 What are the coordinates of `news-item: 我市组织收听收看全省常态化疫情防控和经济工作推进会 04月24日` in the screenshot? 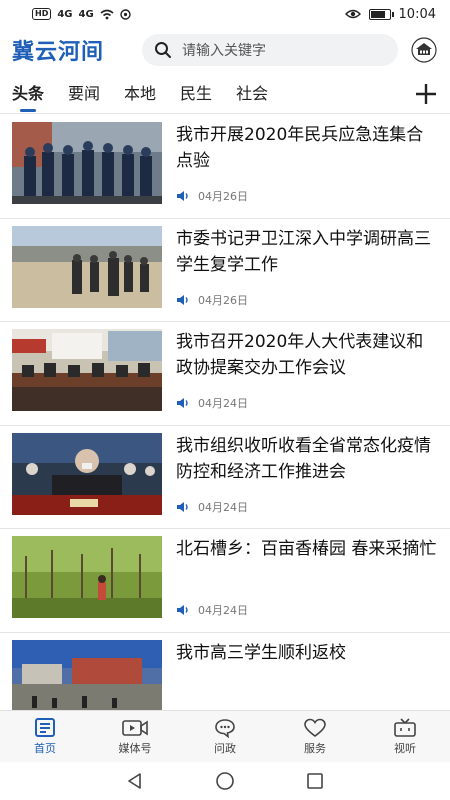 It's located at (225, 477).